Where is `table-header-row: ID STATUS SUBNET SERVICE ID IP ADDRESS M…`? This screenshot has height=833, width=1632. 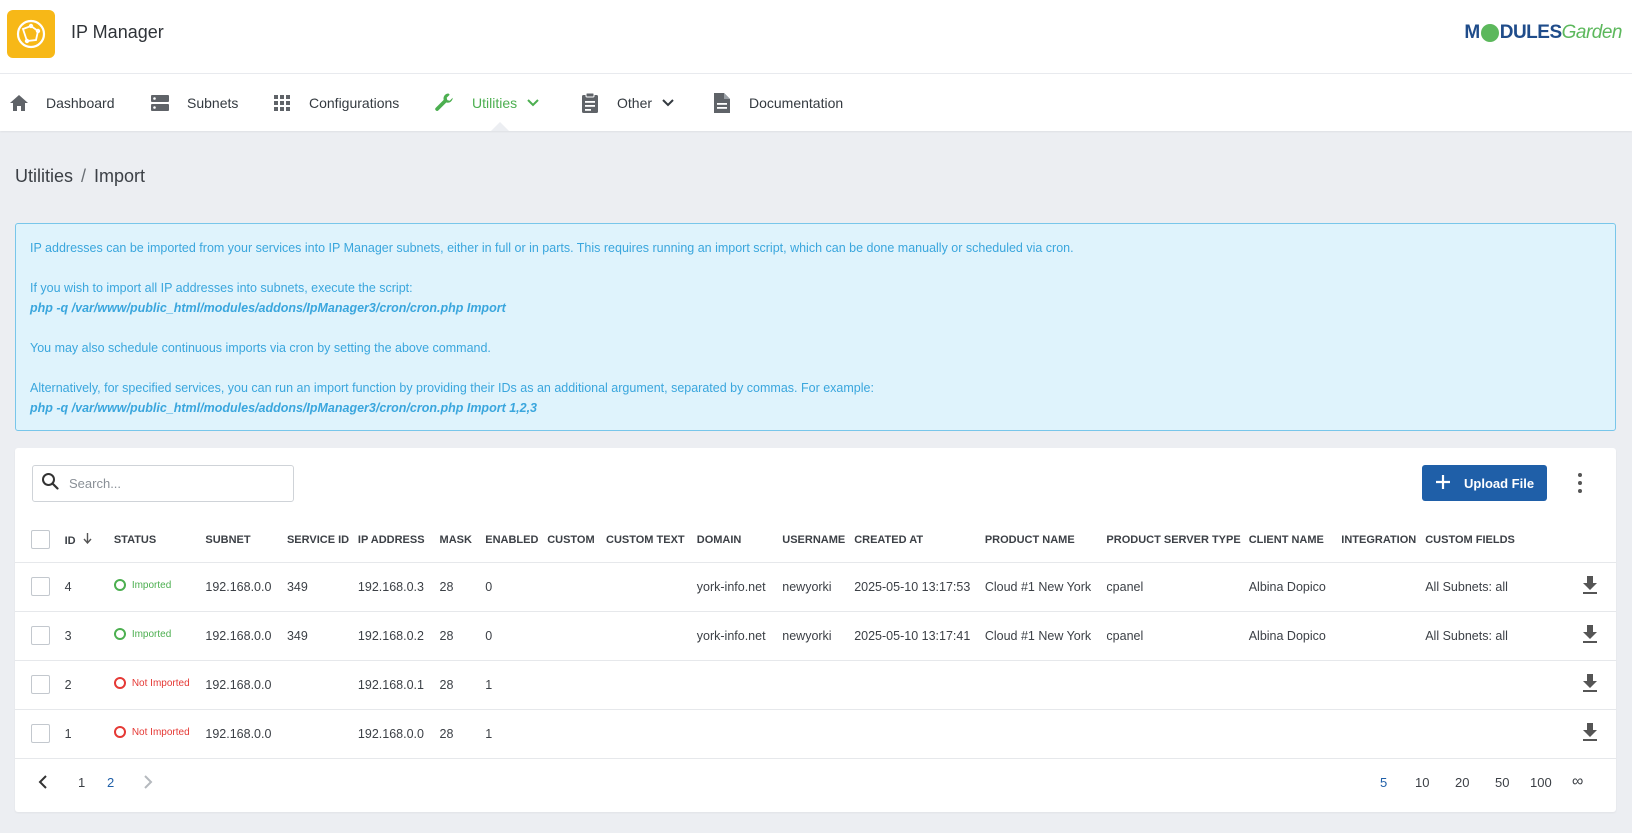
table-header-row: ID STATUS SUBNET SERVICE ID IP ADDRESS M… is located at coordinates (815, 540).